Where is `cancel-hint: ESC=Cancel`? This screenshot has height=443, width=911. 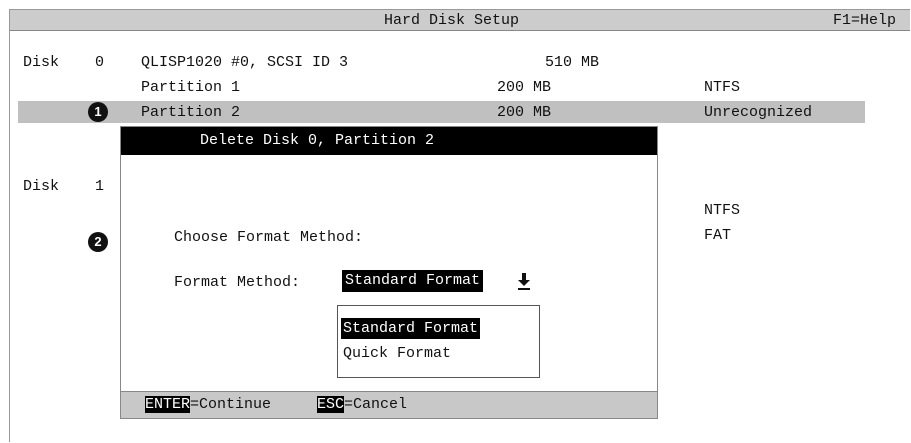
cancel-hint: ESC=Cancel is located at coordinates (362, 404).